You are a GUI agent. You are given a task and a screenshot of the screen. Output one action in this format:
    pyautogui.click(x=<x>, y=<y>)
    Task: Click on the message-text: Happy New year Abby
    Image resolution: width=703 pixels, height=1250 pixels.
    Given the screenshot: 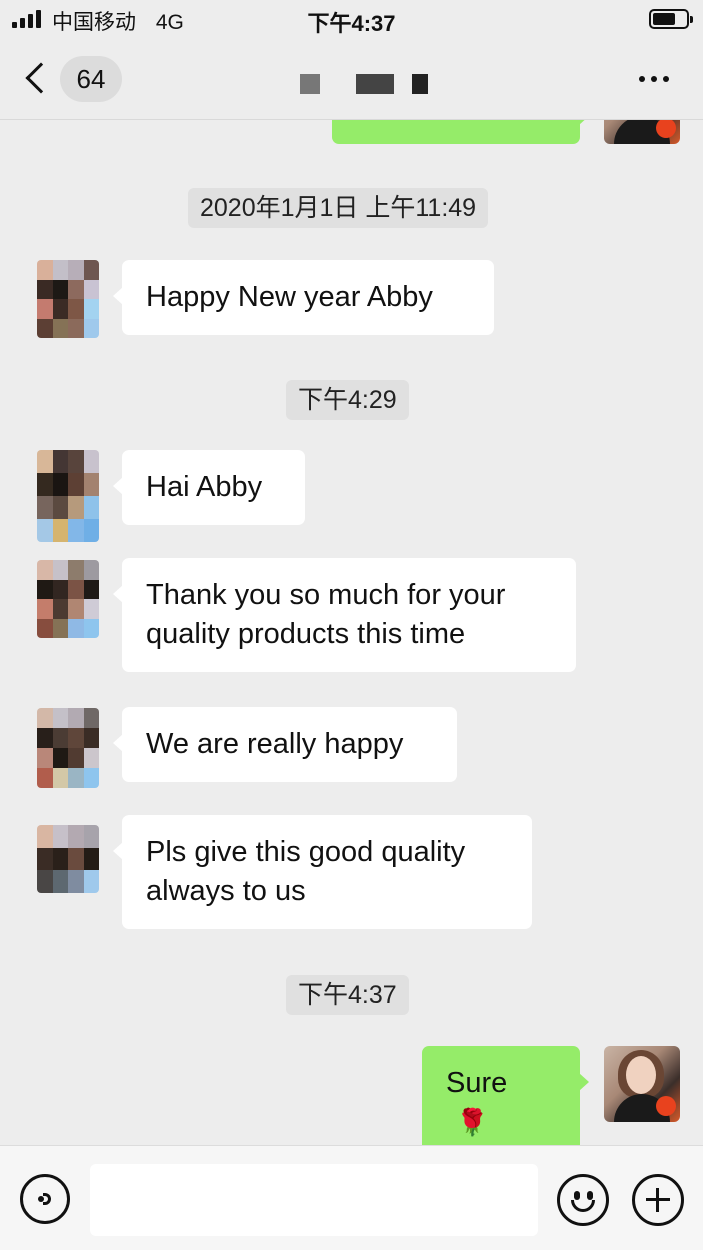 What is the action you would take?
    pyautogui.click(x=289, y=297)
    